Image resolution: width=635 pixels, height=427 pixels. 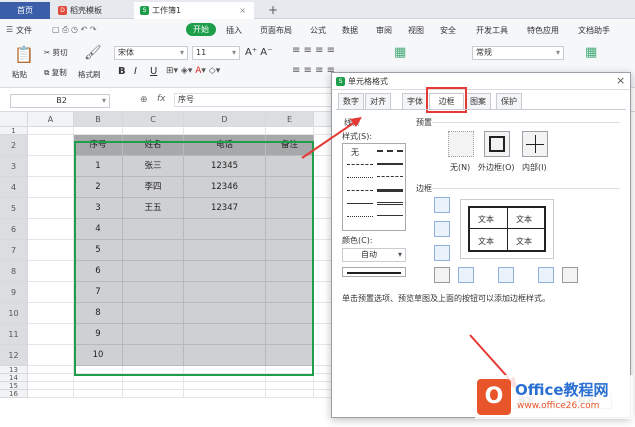 What do you see at coordinates (98, 145) in the screenshot?
I see `table-header-cell: 序号` at bounding box center [98, 145].